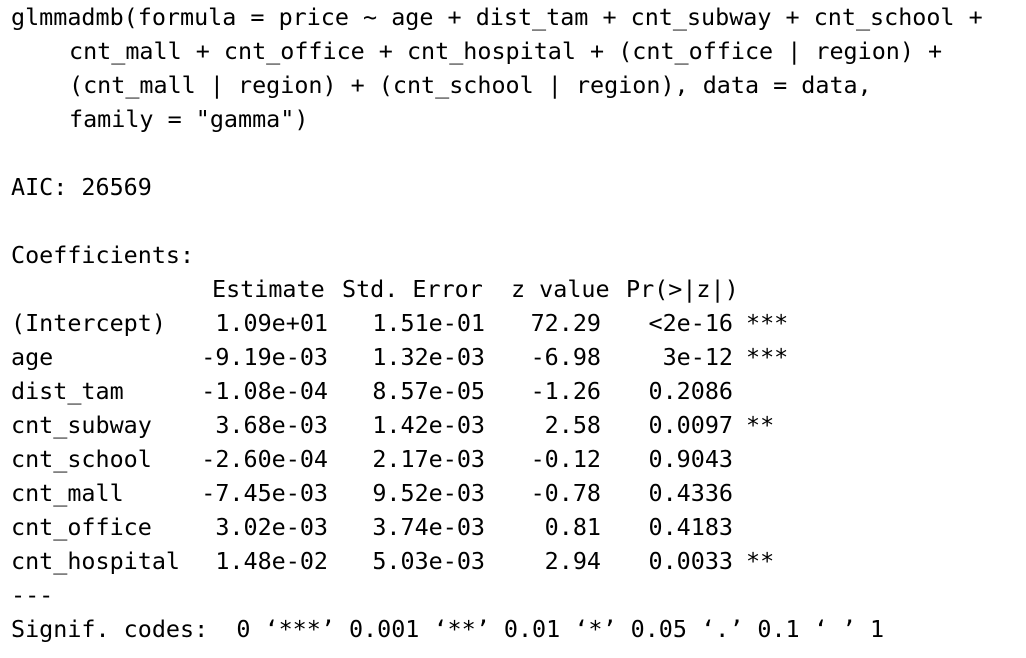 The height and width of the screenshot is (658, 1026). Describe the element at coordinates (691, 493) in the screenshot. I see `row-p-value: 0.4336` at that location.